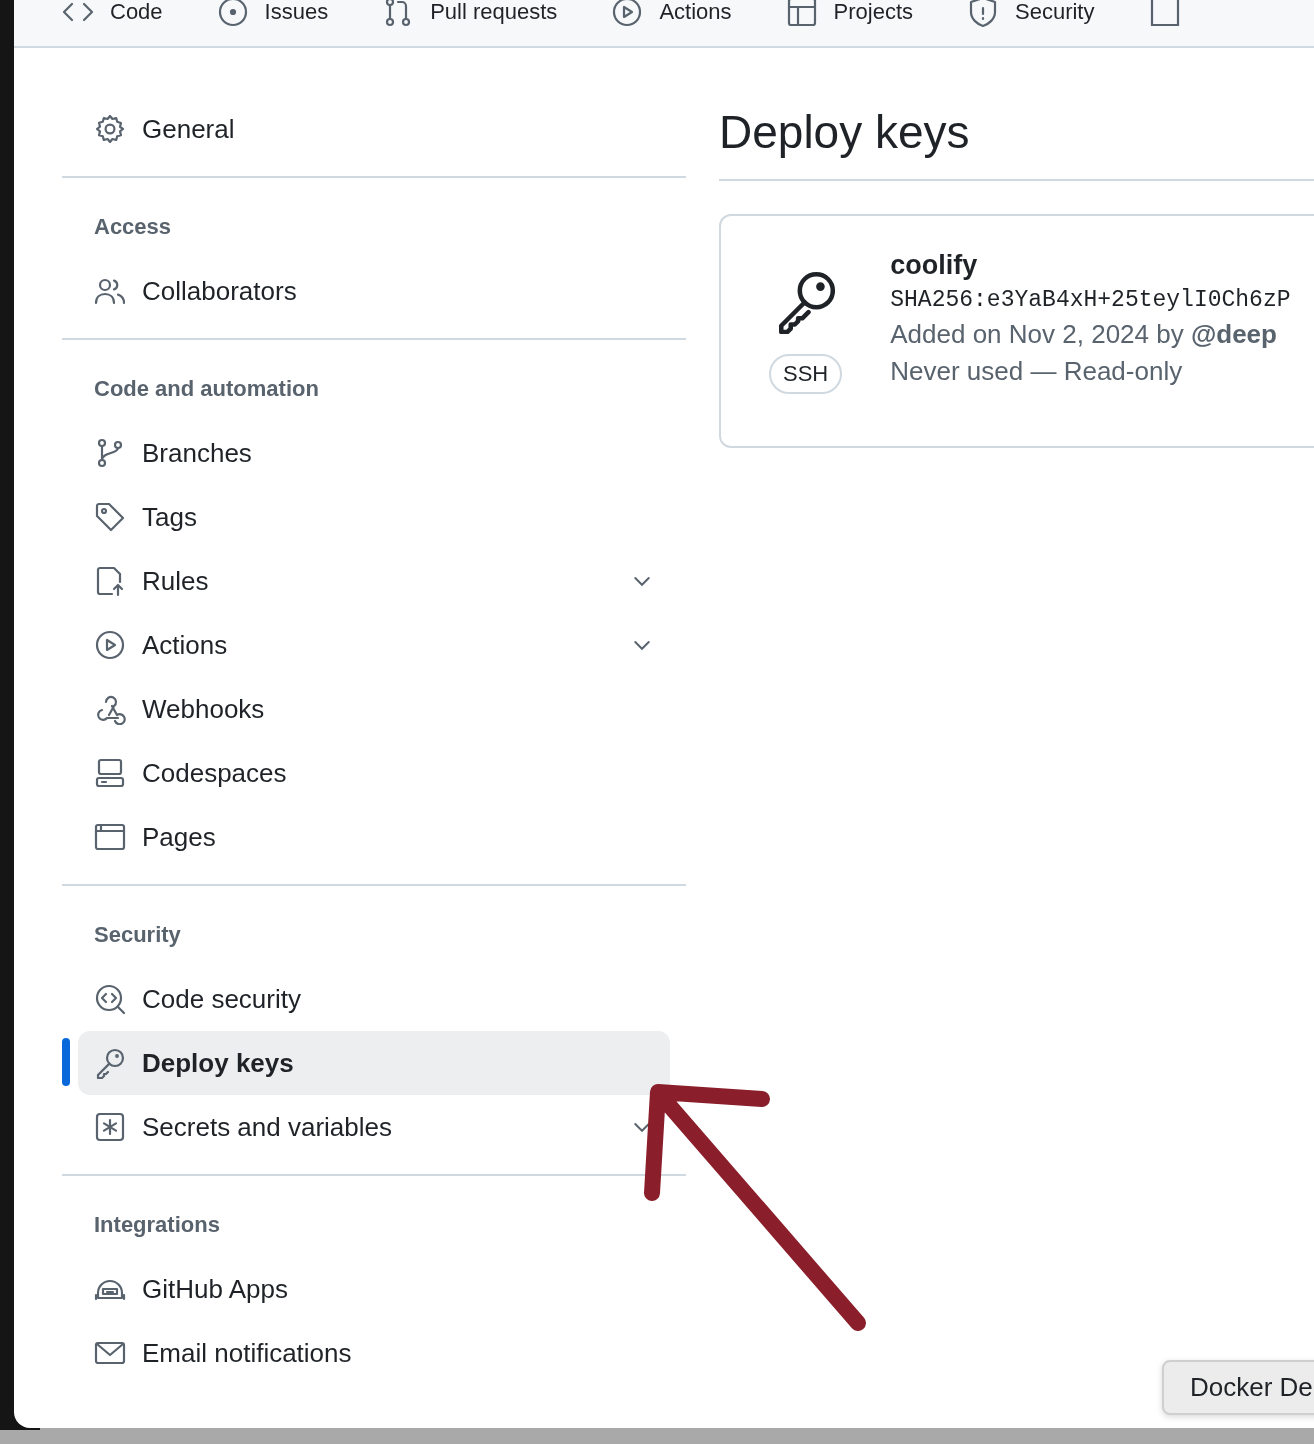  Describe the element at coordinates (137, 935) in the screenshot. I see `section-heading: Security` at that location.